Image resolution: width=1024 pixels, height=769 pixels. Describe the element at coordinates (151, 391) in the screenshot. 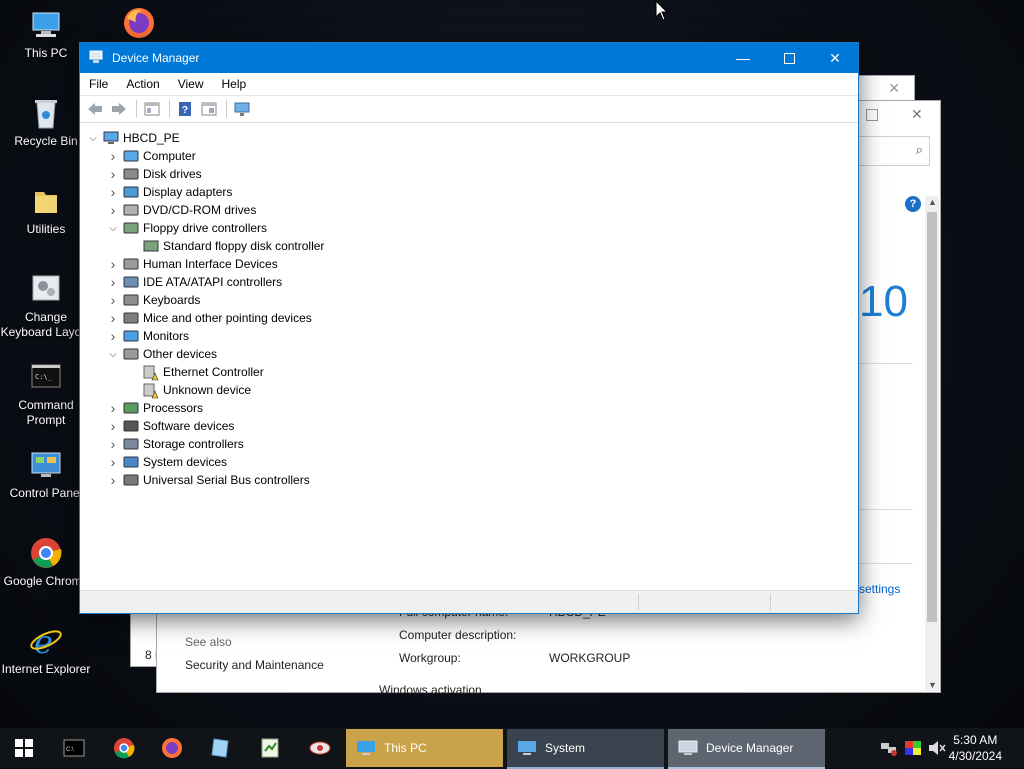

I see `warning-device-icon` at that location.